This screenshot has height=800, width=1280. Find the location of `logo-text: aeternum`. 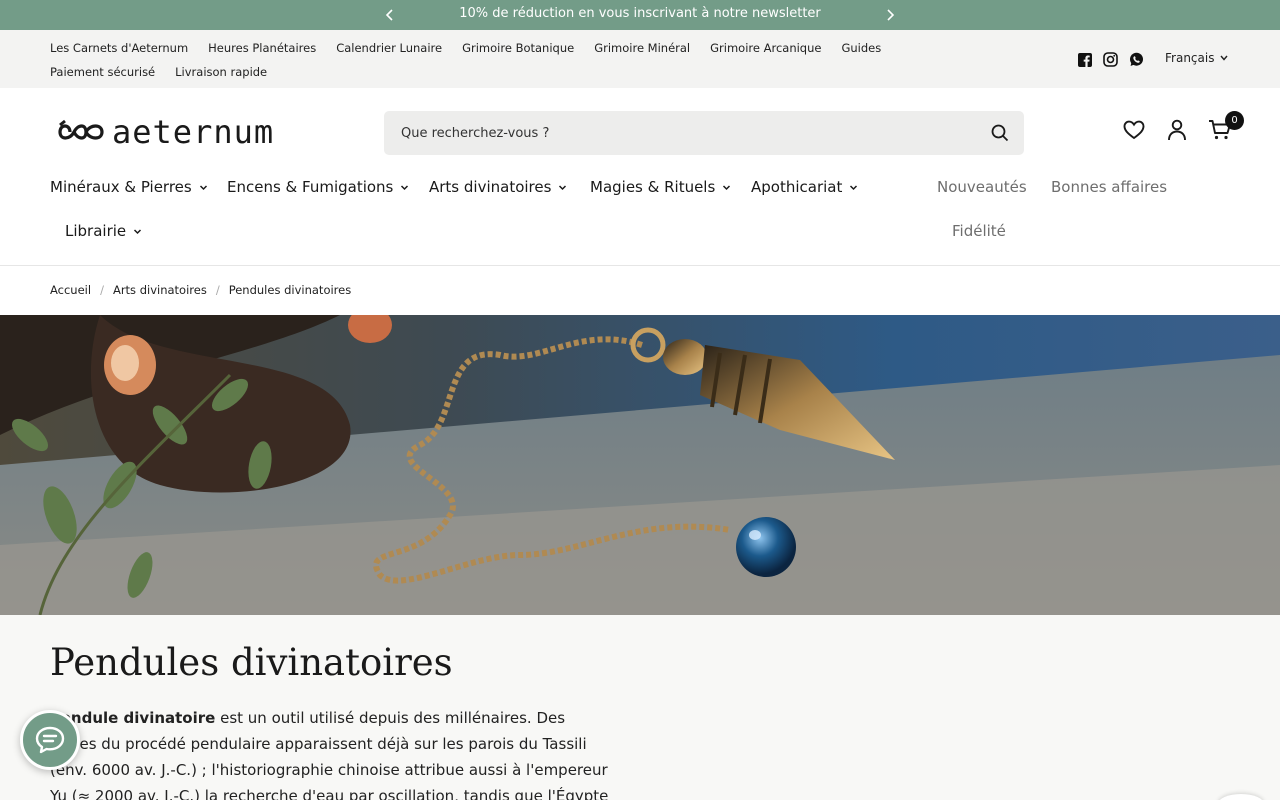

logo-text: aeternum is located at coordinates (193, 132).